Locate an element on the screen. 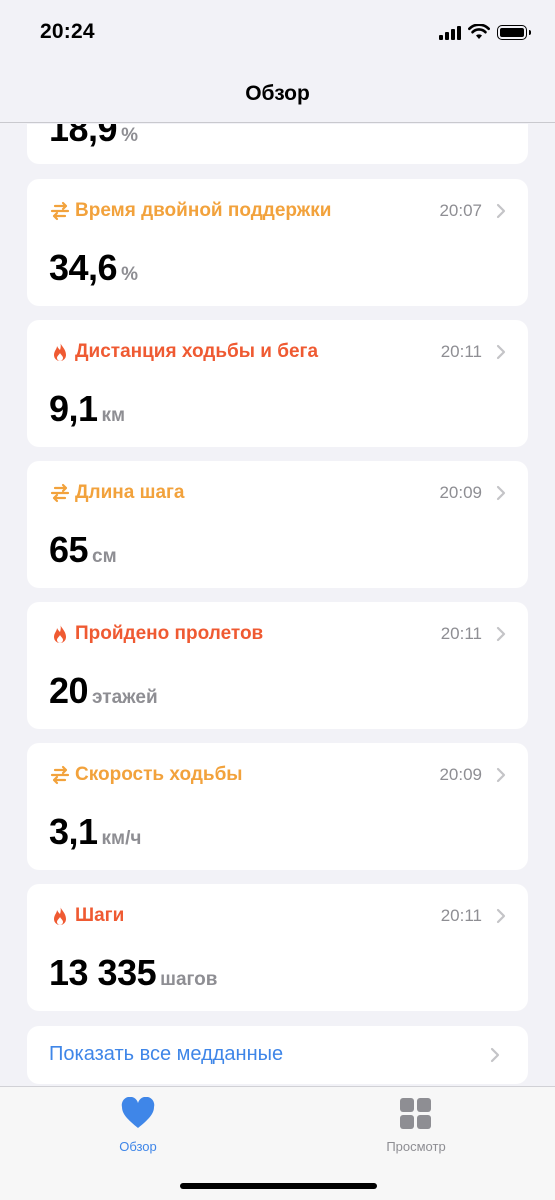 This screenshot has width=555, height=1200. show-all-health-data-button: Показать все медданные is located at coordinates (277, 1055).